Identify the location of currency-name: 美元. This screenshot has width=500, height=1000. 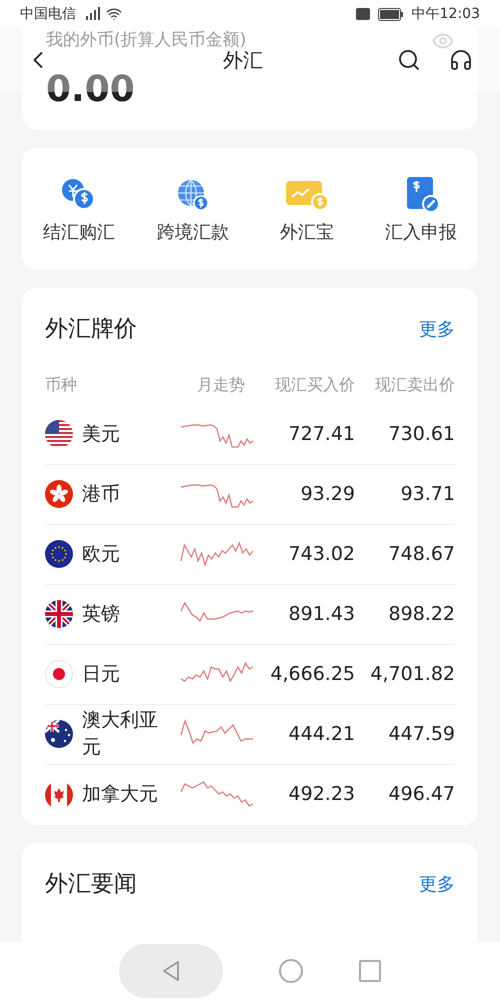
(101, 434).